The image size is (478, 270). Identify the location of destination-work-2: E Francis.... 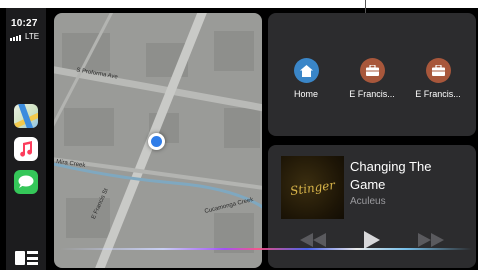
(438, 78).